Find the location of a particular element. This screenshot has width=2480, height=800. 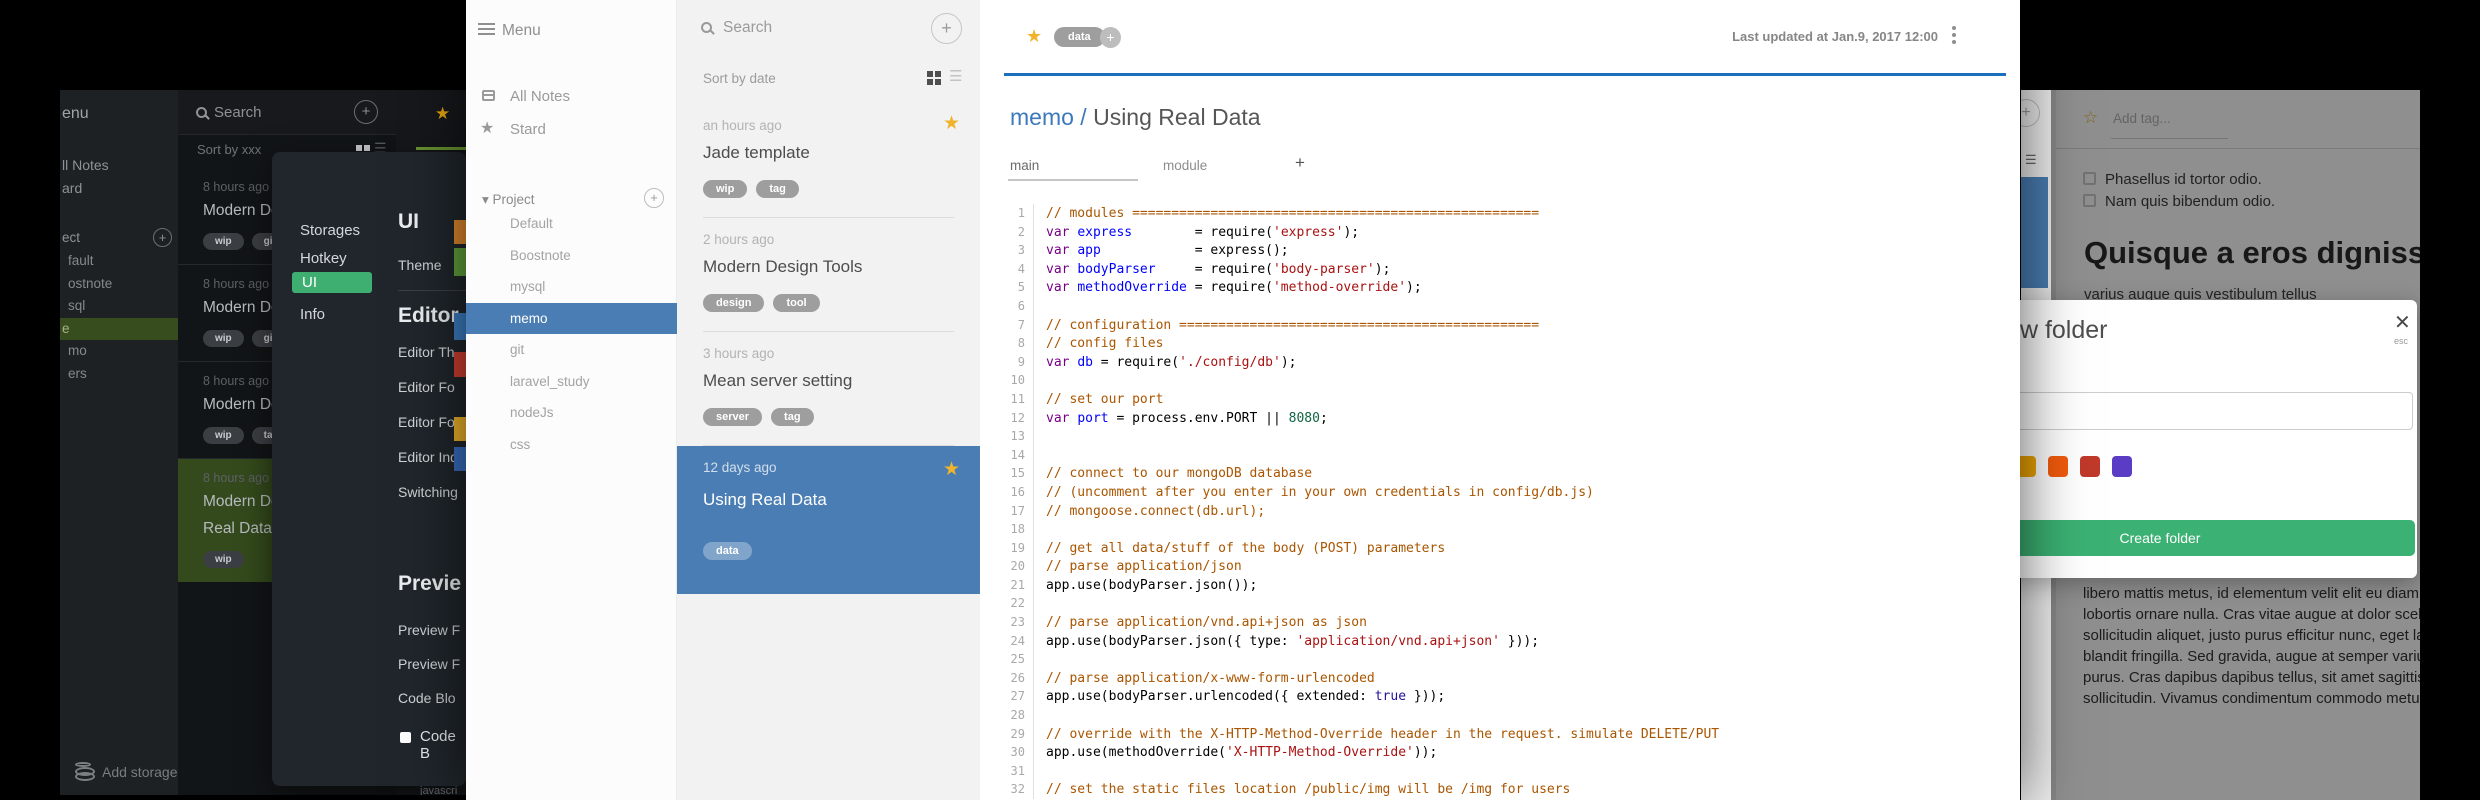

menu-label: Menu is located at coordinates (521, 31).